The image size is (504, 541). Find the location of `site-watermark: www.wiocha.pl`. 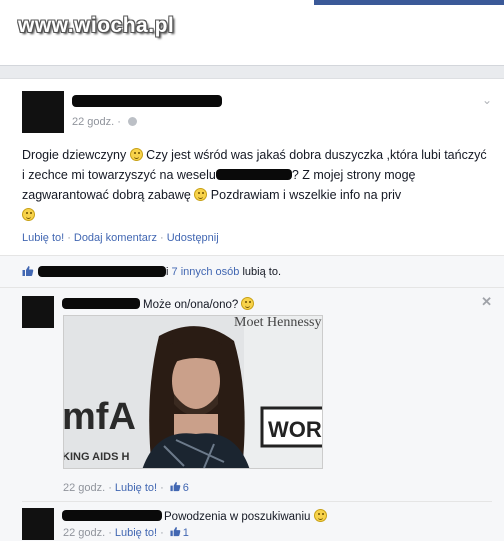

site-watermark: www.wiocha.pl is located at coordinates (96, 25).